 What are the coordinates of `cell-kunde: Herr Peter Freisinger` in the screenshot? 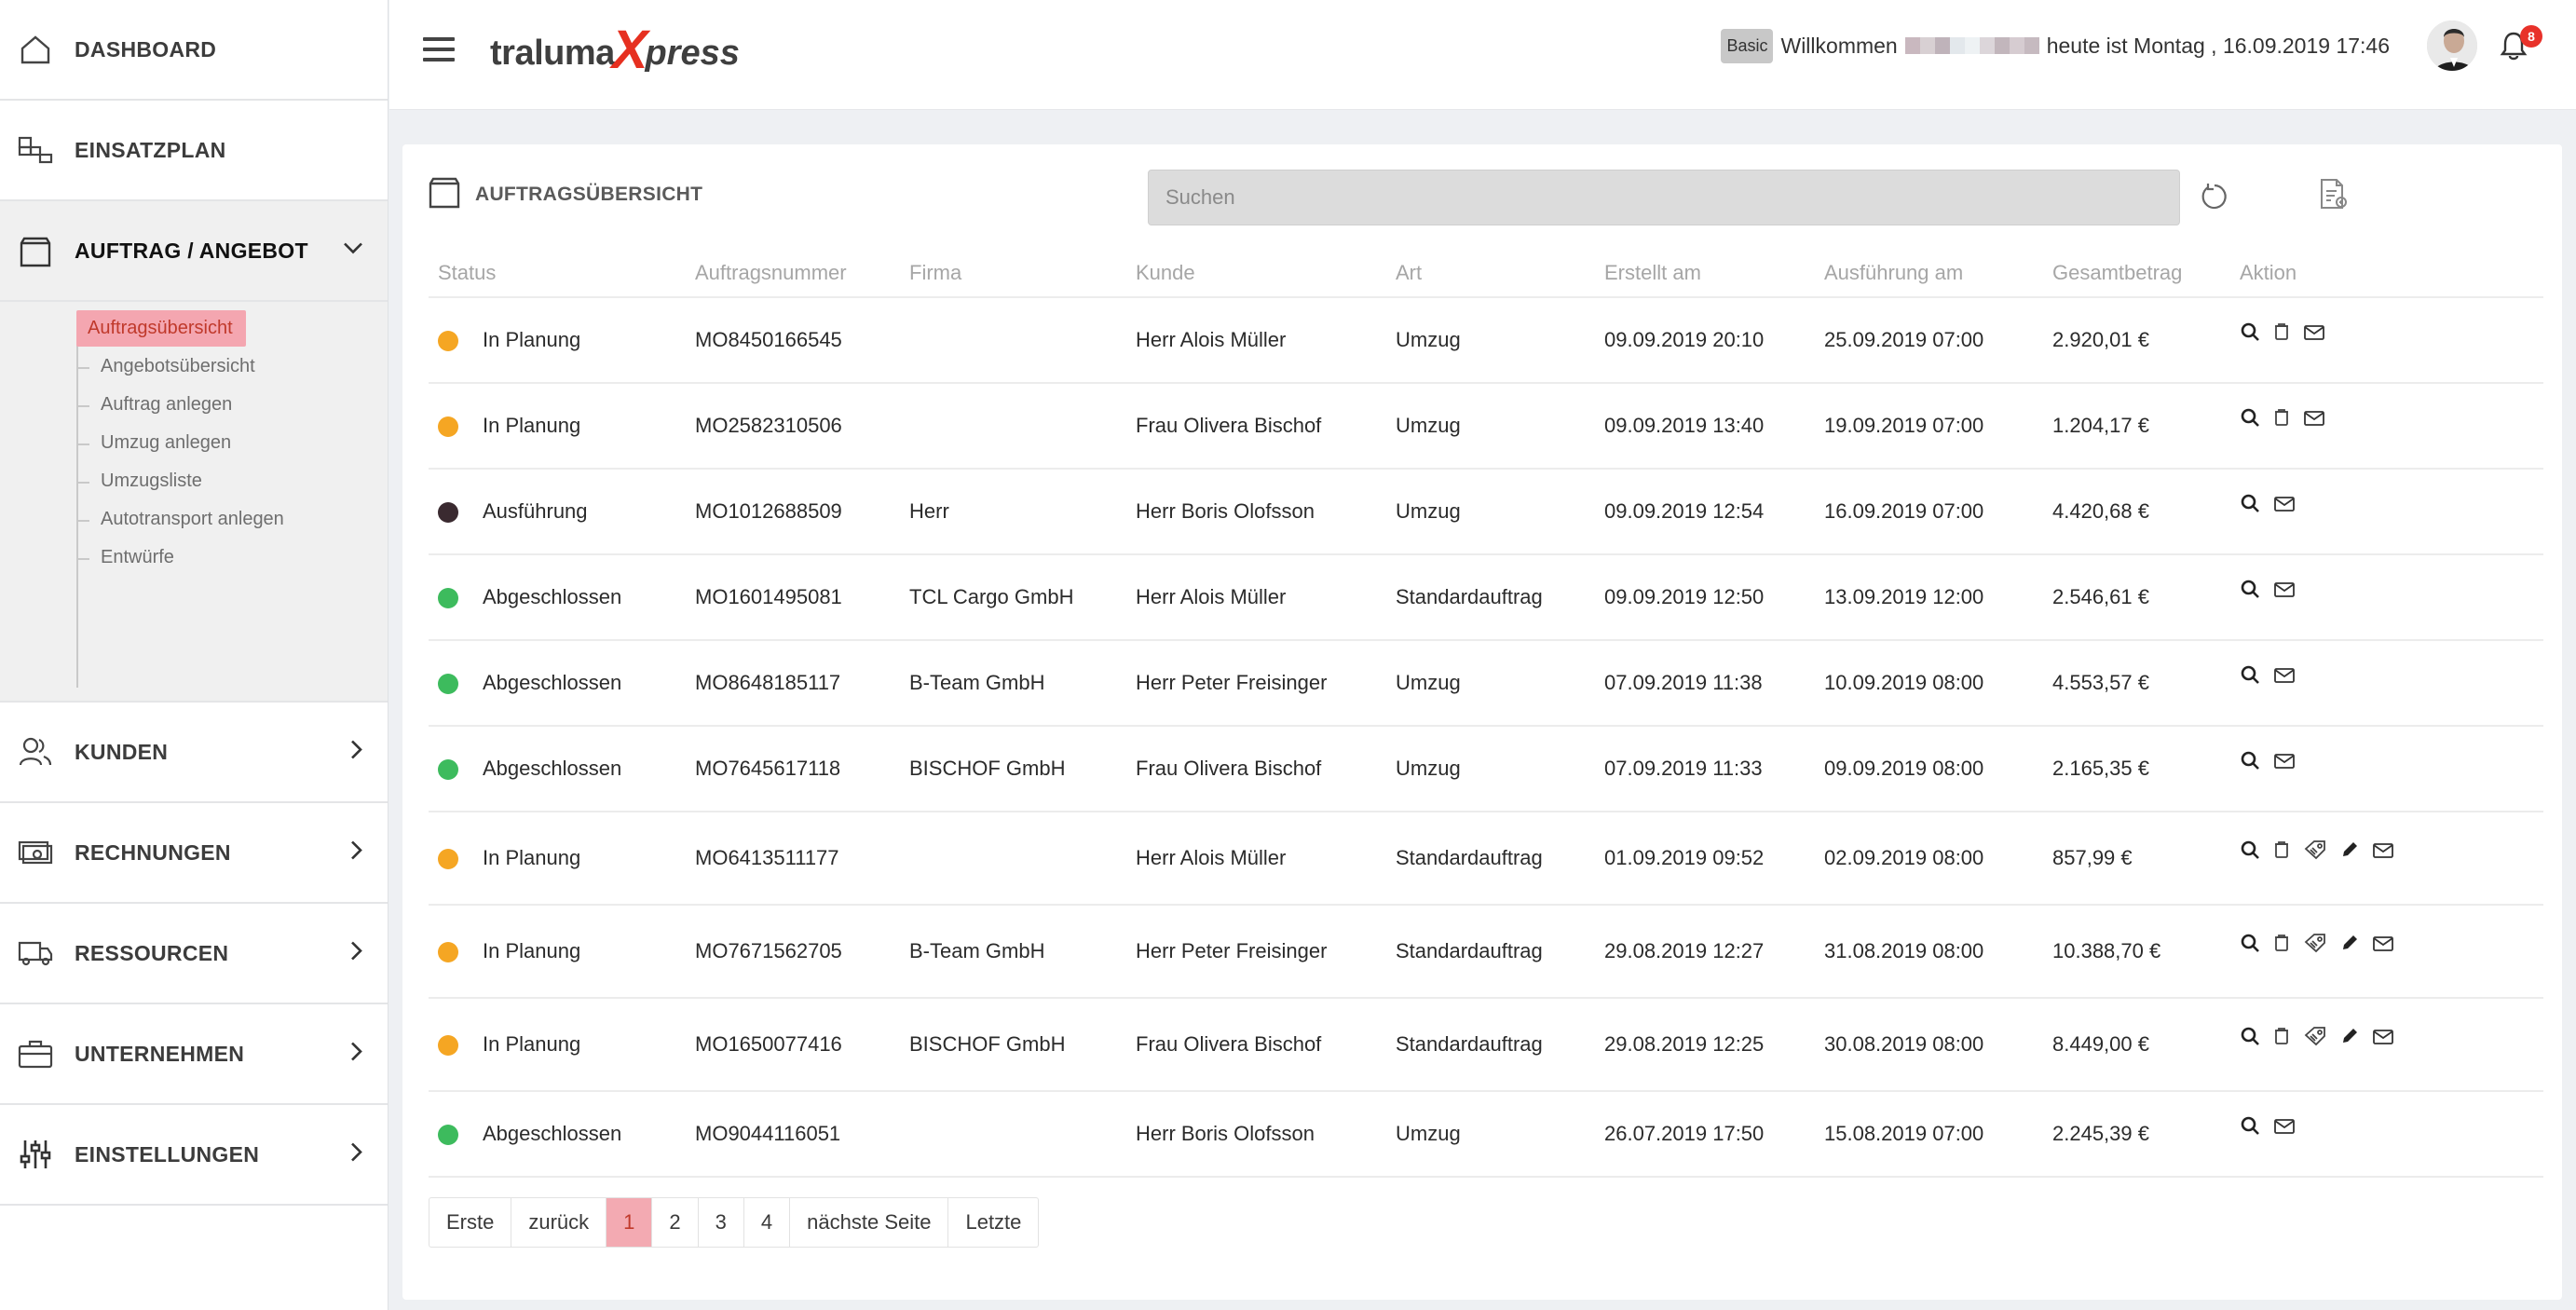 It's located at (1256, 683).